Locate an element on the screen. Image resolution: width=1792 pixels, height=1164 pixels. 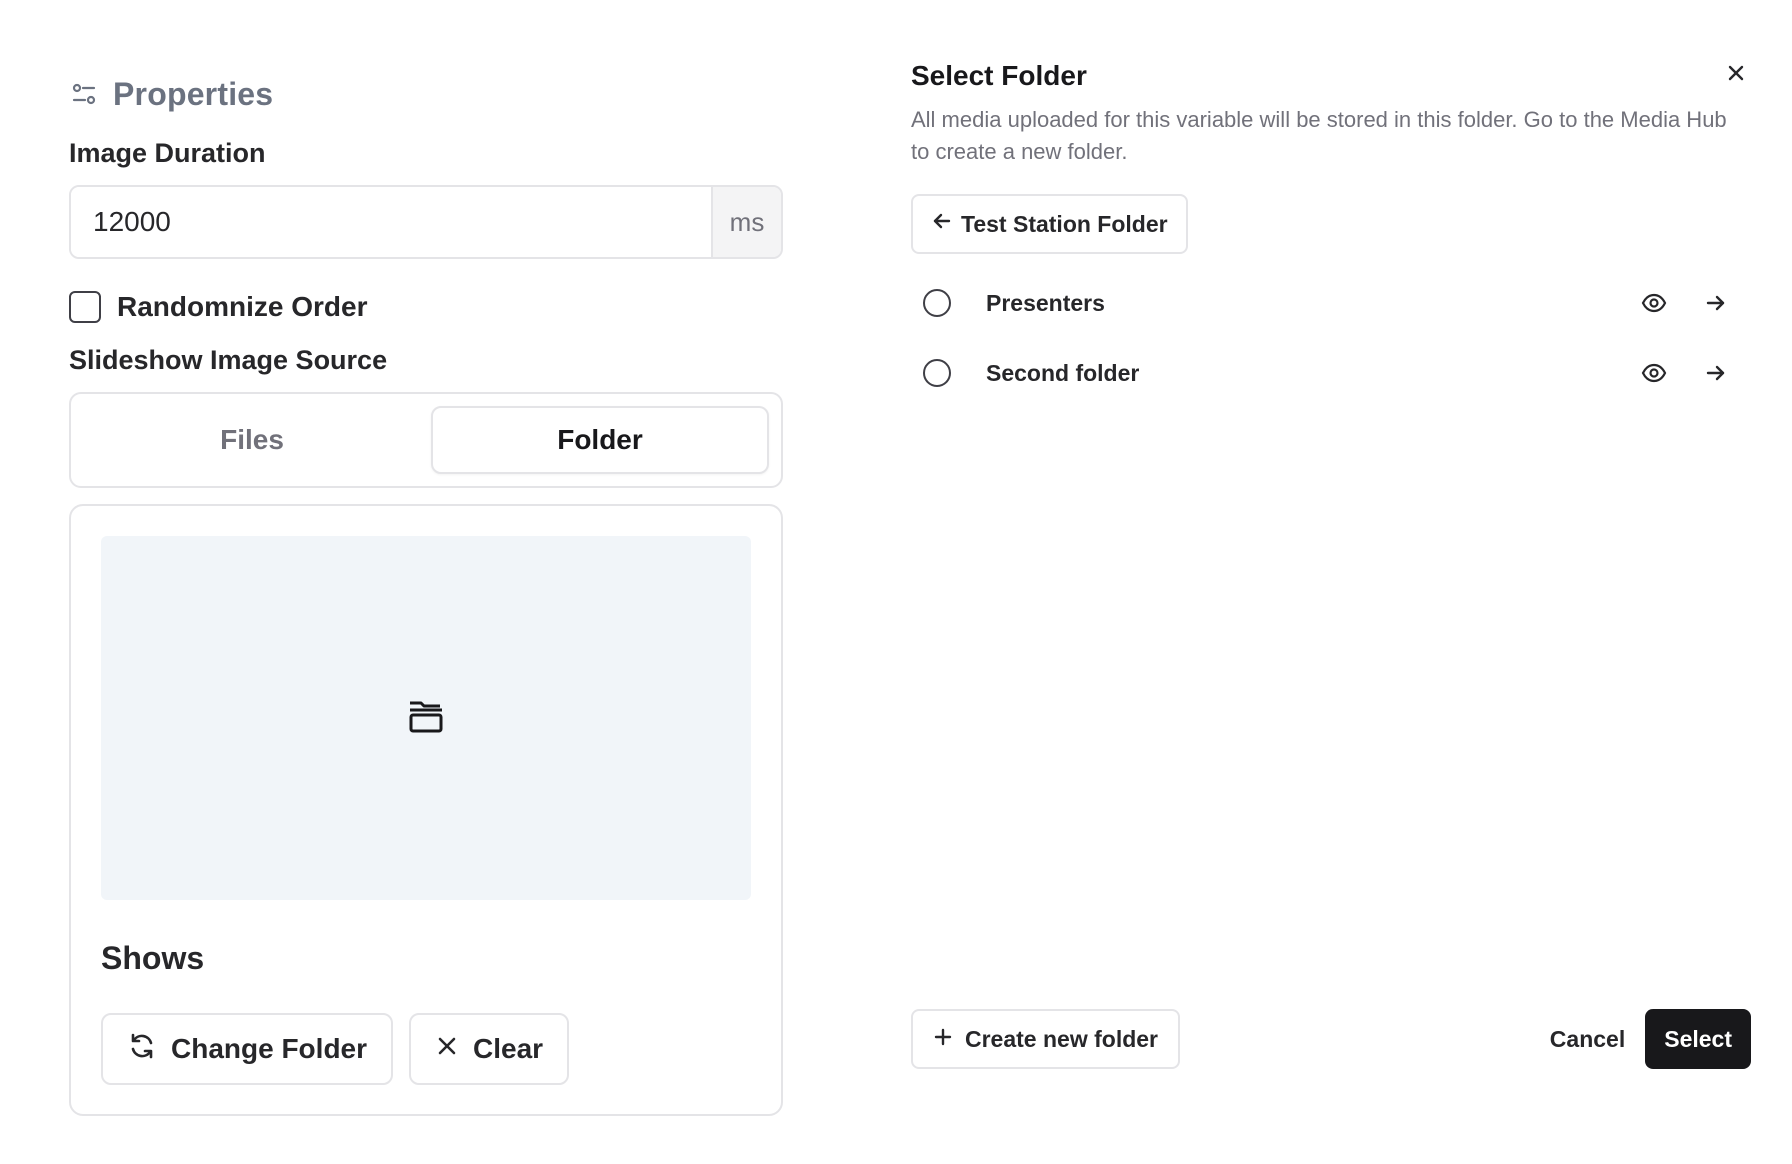
selected-folder-name: Shows is located at coordinates (153, 958).